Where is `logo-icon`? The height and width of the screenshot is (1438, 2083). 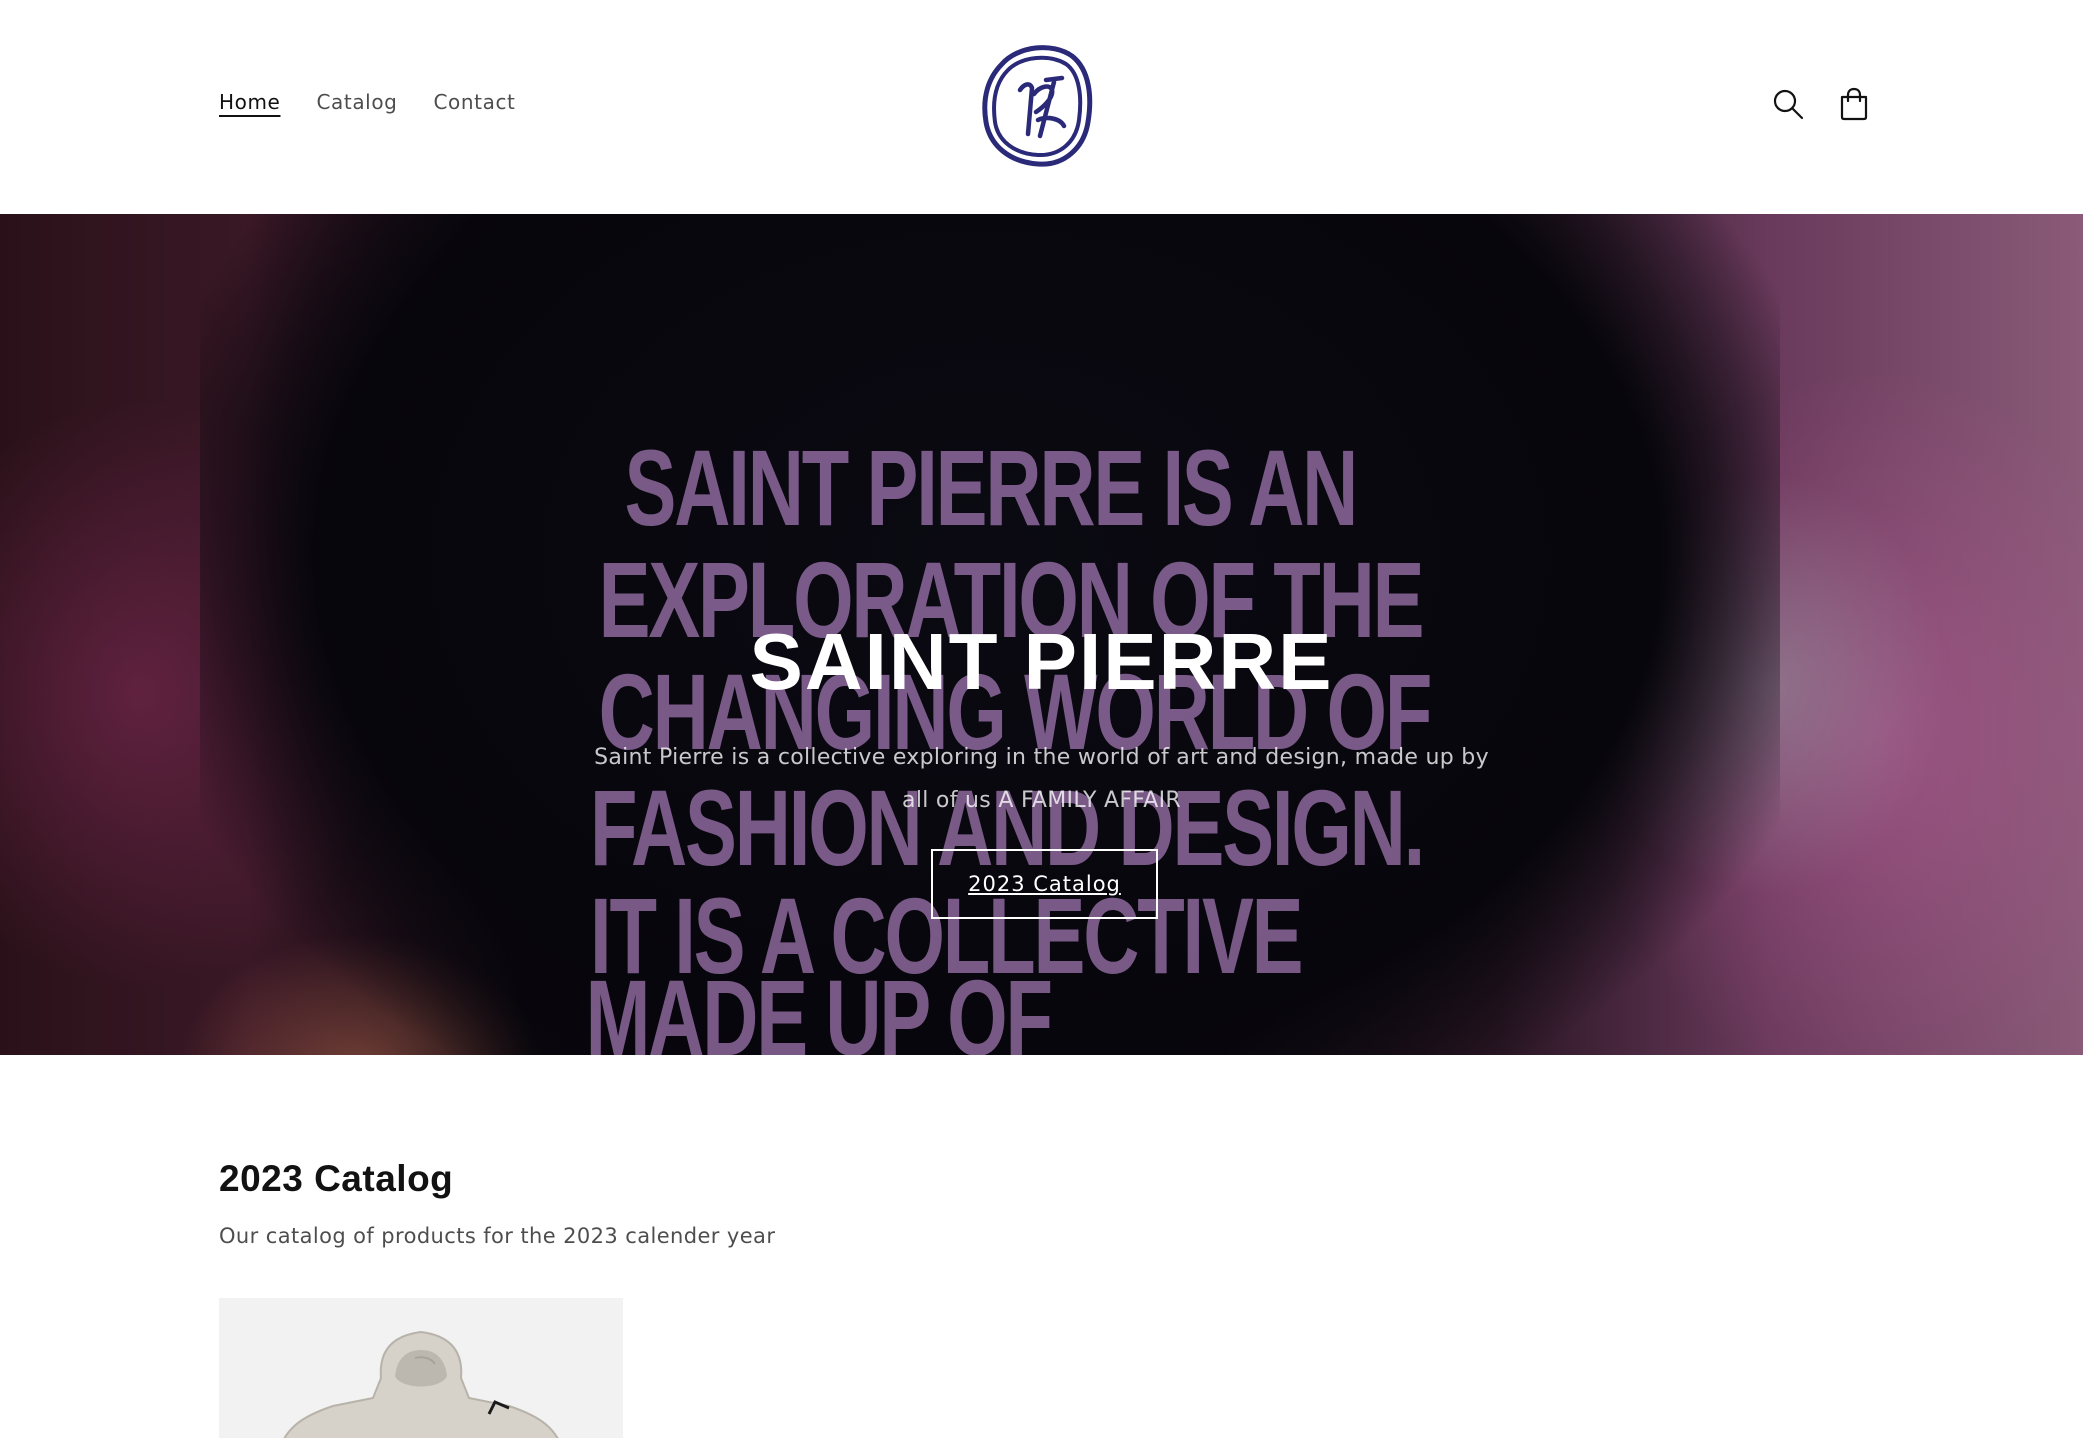 logo-icon is located at coordinates (1037, 106).